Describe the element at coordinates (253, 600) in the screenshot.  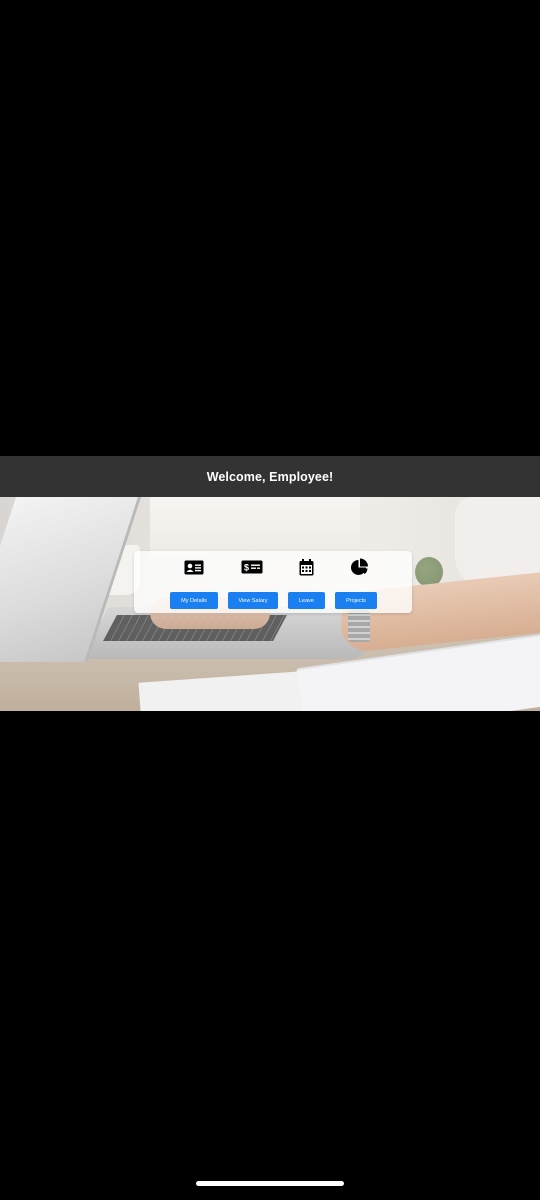
I see `view-salary-button: View Salary` at that location.